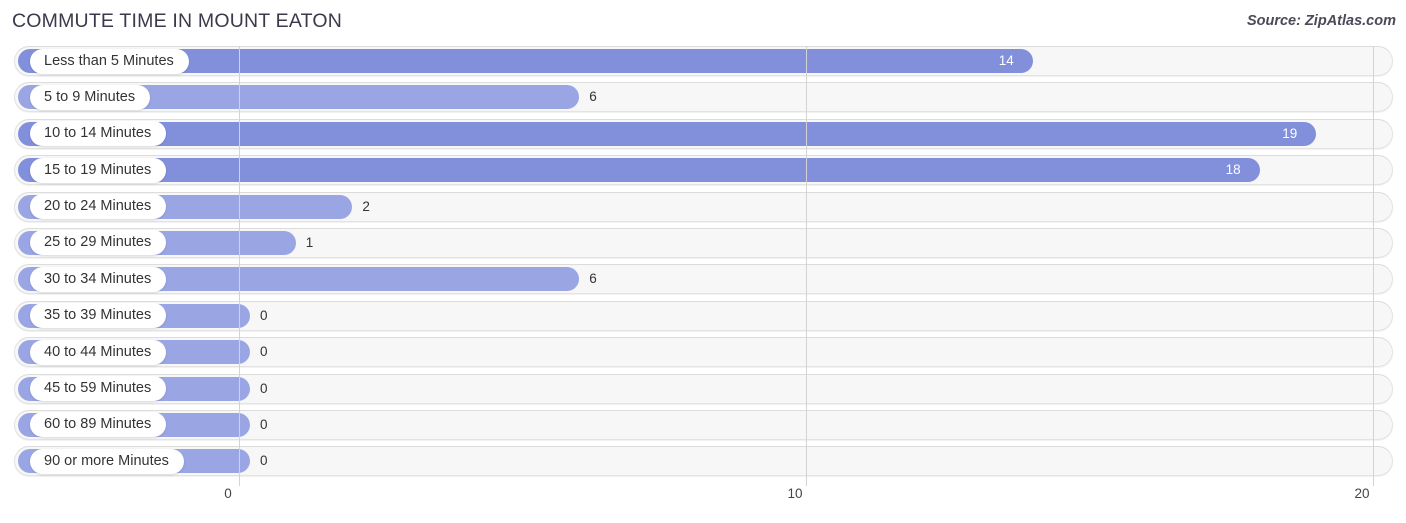  I want to click on bar-row: 10 to 14 Minutes 19, so click(703, 133).